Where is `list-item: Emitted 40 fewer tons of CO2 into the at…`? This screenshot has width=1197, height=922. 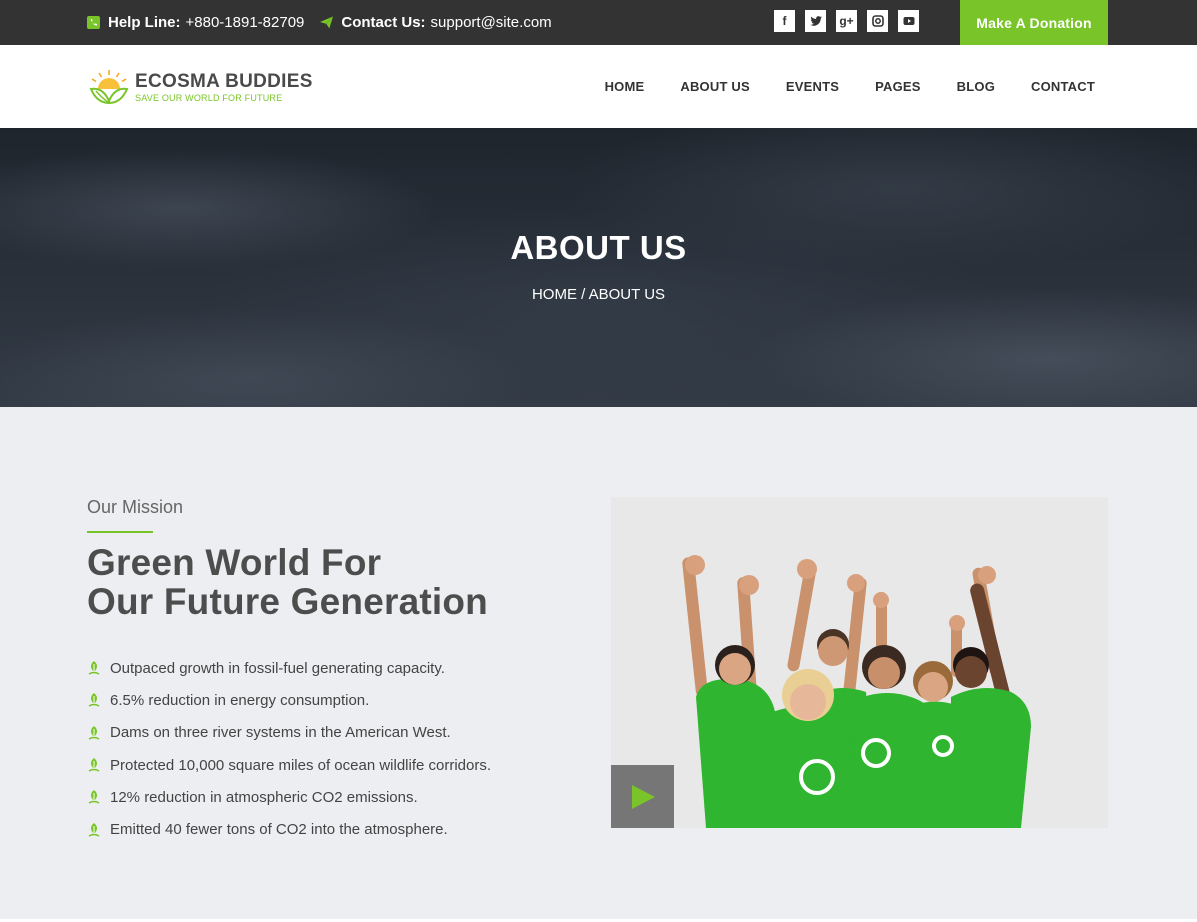 list-item: Emitted 40 fewer tons of CO2 into the at… is located at coordinates (289, 829).